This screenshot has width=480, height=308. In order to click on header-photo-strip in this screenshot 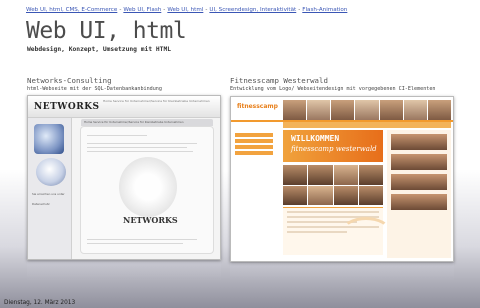, I will do `click(367, 110)`.